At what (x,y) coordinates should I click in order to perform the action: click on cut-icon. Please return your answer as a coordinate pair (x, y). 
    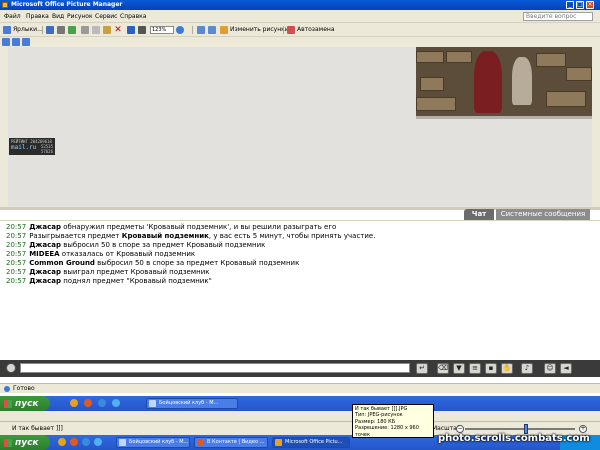
    Looking at the image, I should click on (85, 30).